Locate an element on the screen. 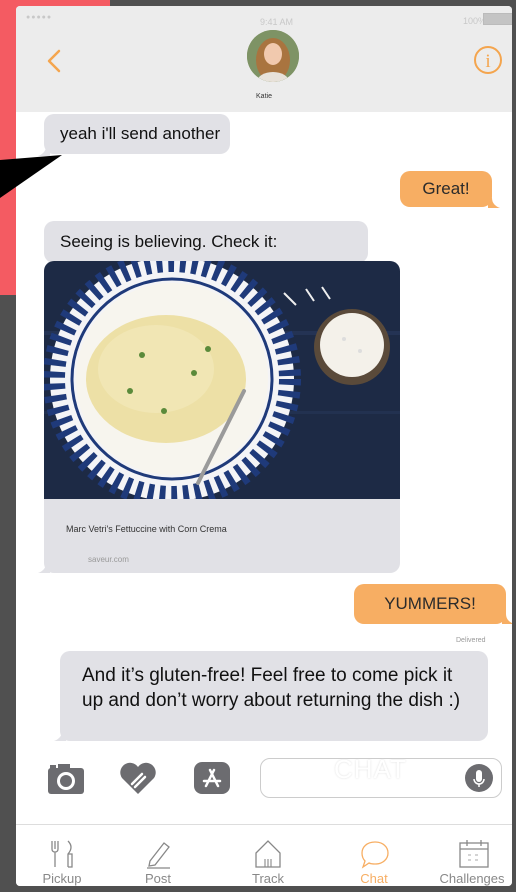 The width and height of the screenshot is (516, 892). calendar-icon is located at coordinates (474, 854).